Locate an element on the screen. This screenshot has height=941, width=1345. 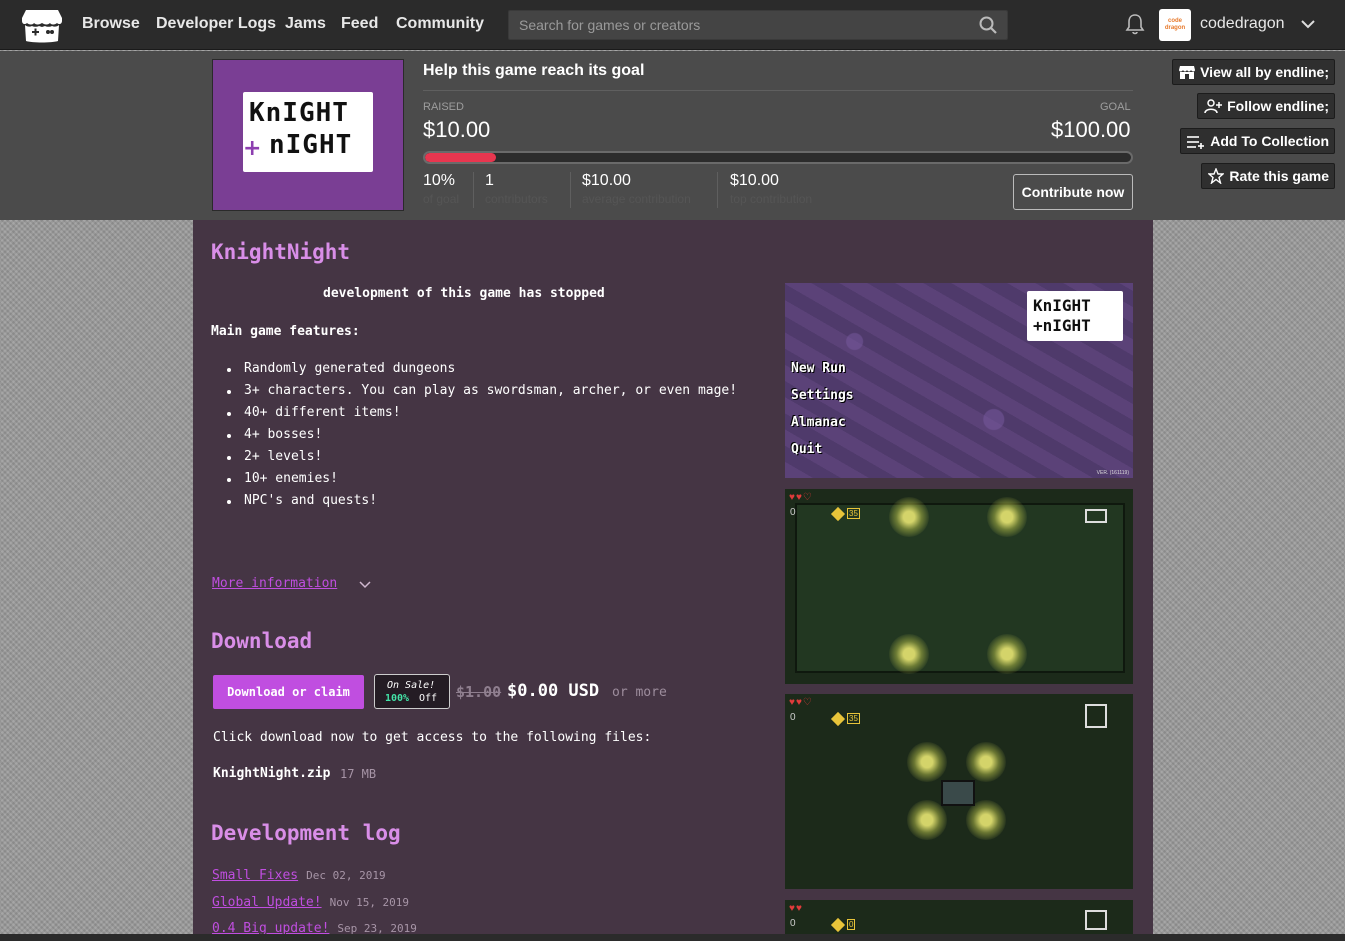
list-item: 40+ different items! is located at coordinates (493, 413).